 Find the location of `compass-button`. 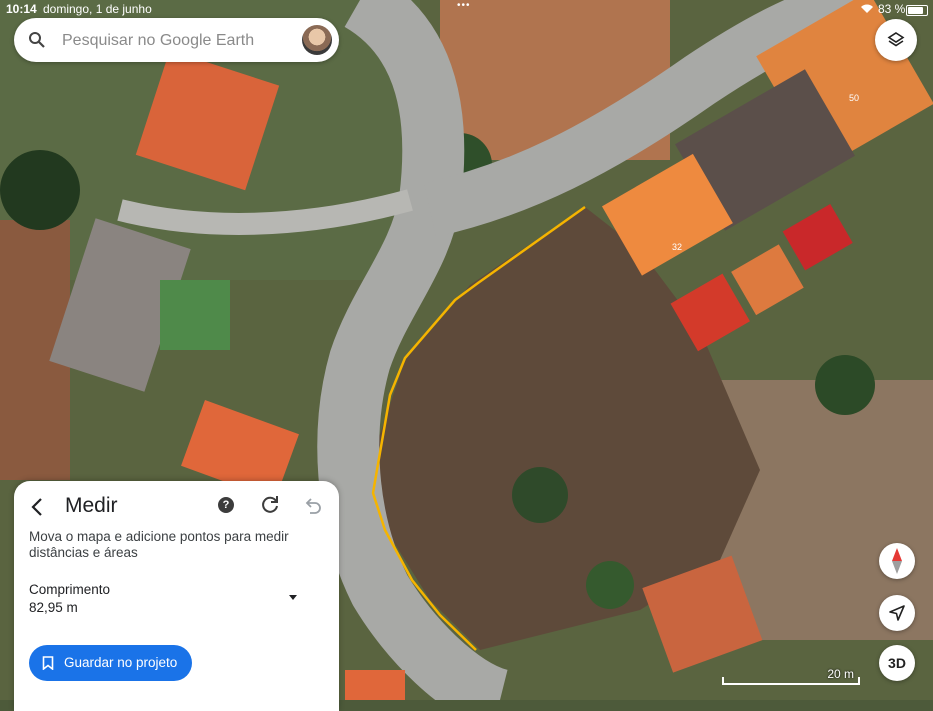

compass-button is located at coordinates (897, 561).